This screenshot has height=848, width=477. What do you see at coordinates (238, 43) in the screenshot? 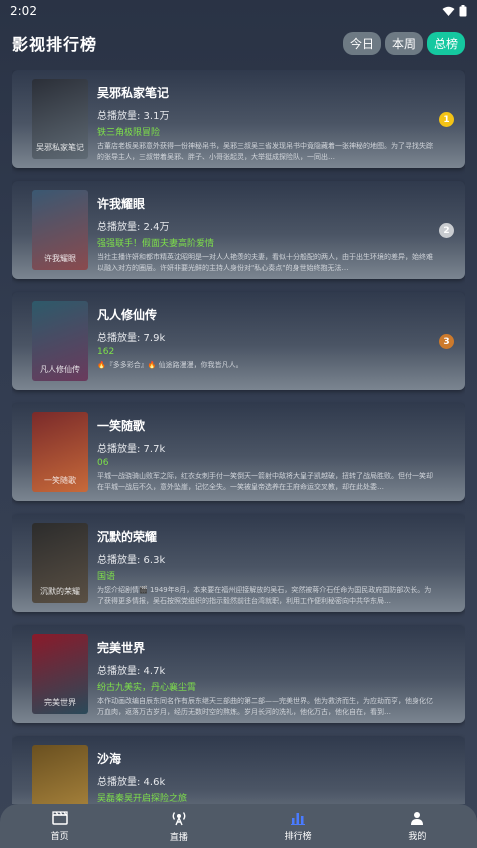
I see `header: 影视排行榜 今日 本周 总榜` at bounding box center [238, 43].